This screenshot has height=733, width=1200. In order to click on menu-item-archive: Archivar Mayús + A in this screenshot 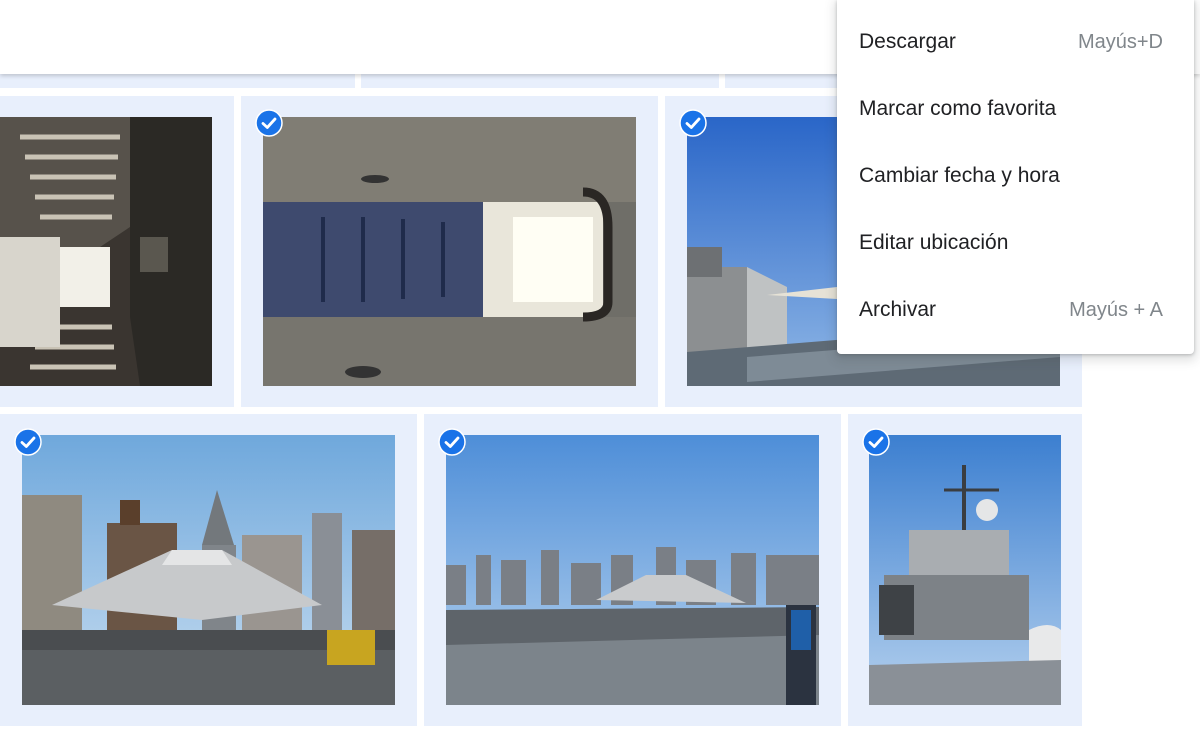, I will do `click(1015, 310)`.